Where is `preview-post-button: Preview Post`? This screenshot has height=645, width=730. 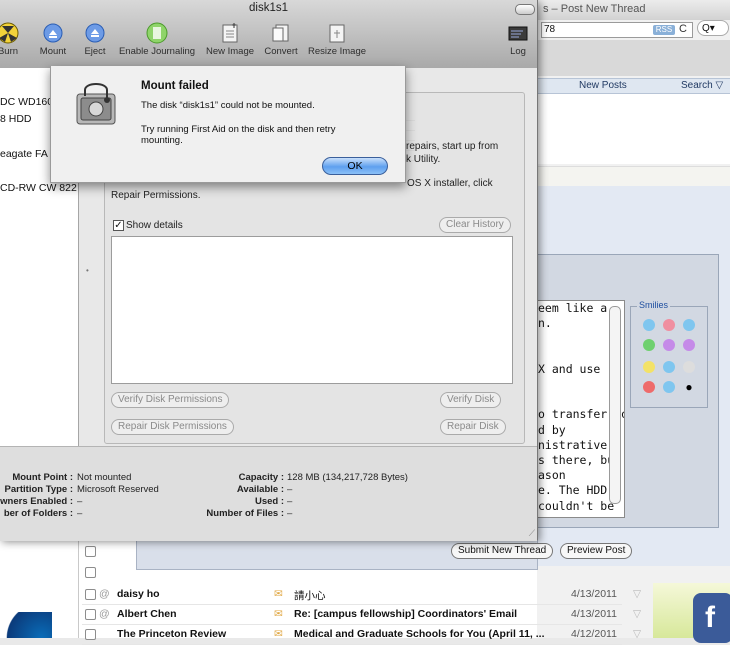
preview-post-button: Preview Post is located at coordinates (596, 551).